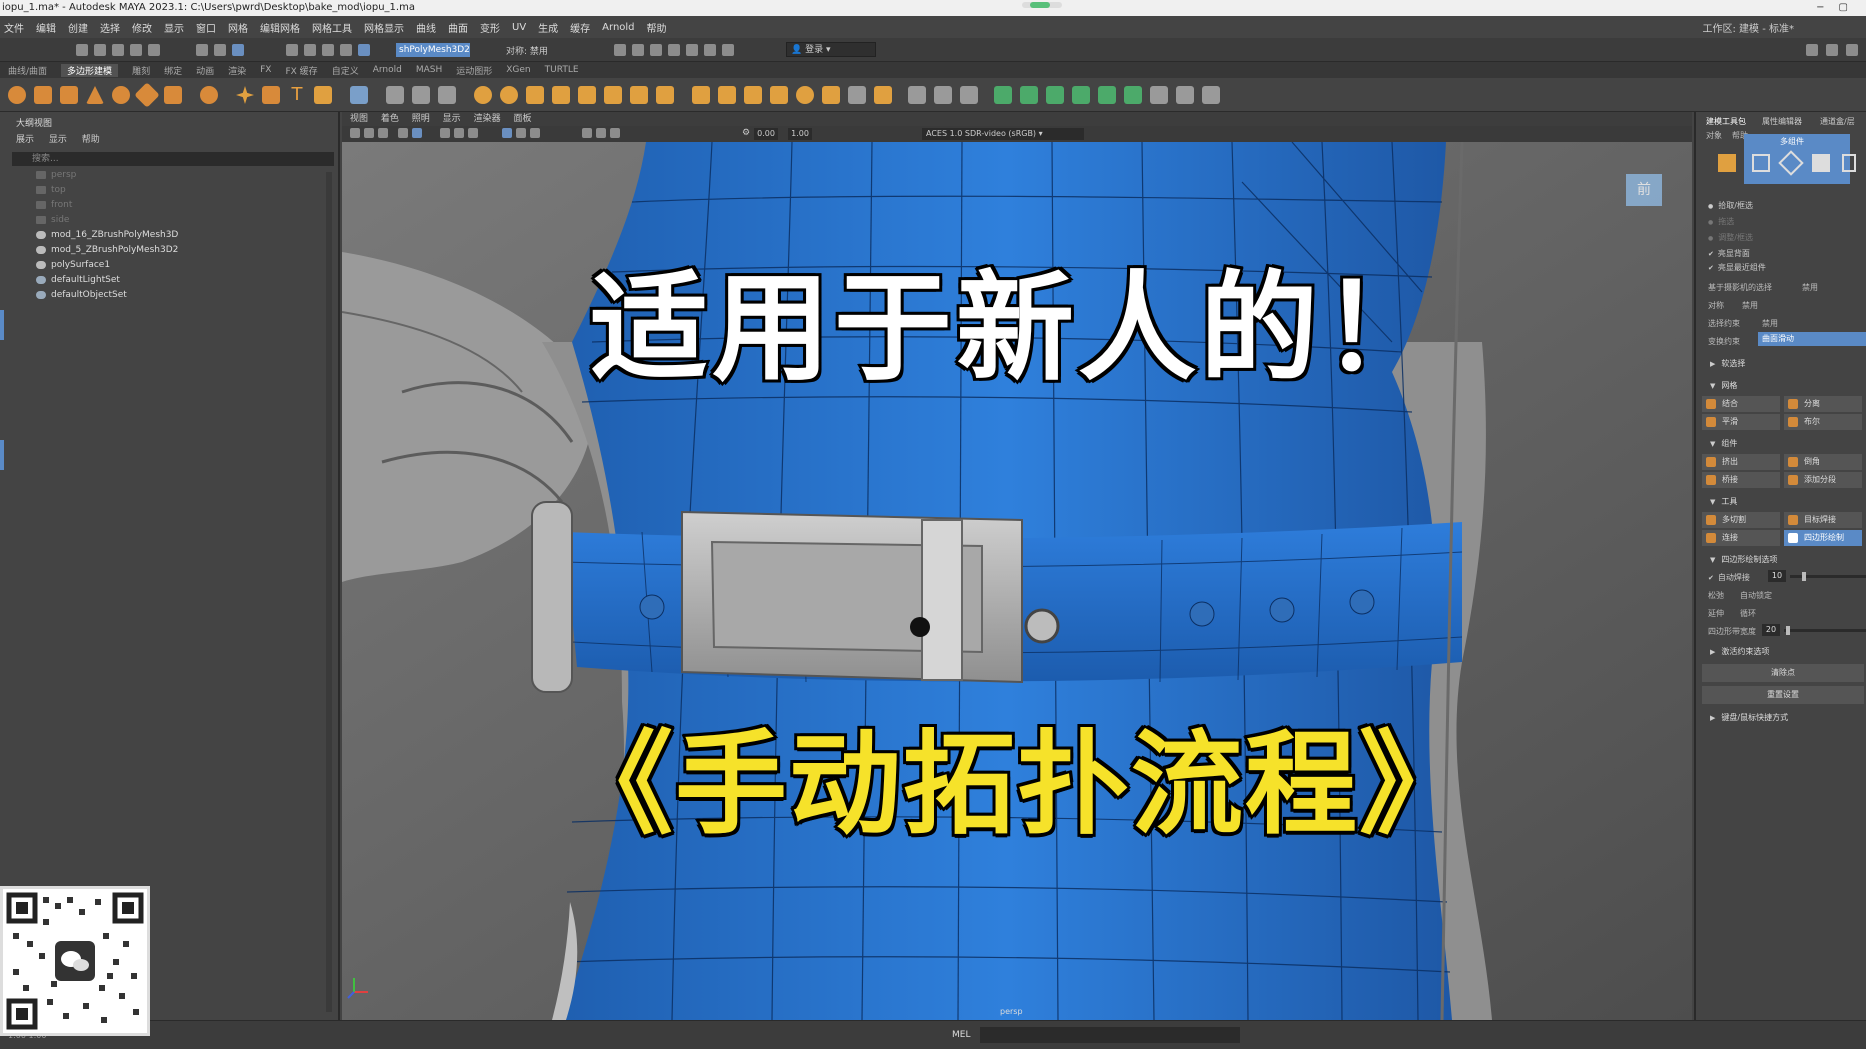  What do you see at coordinates (1771, 630) in the screenshot?
I see `quad-width-field: 20` at bounding box center [1771, 630].